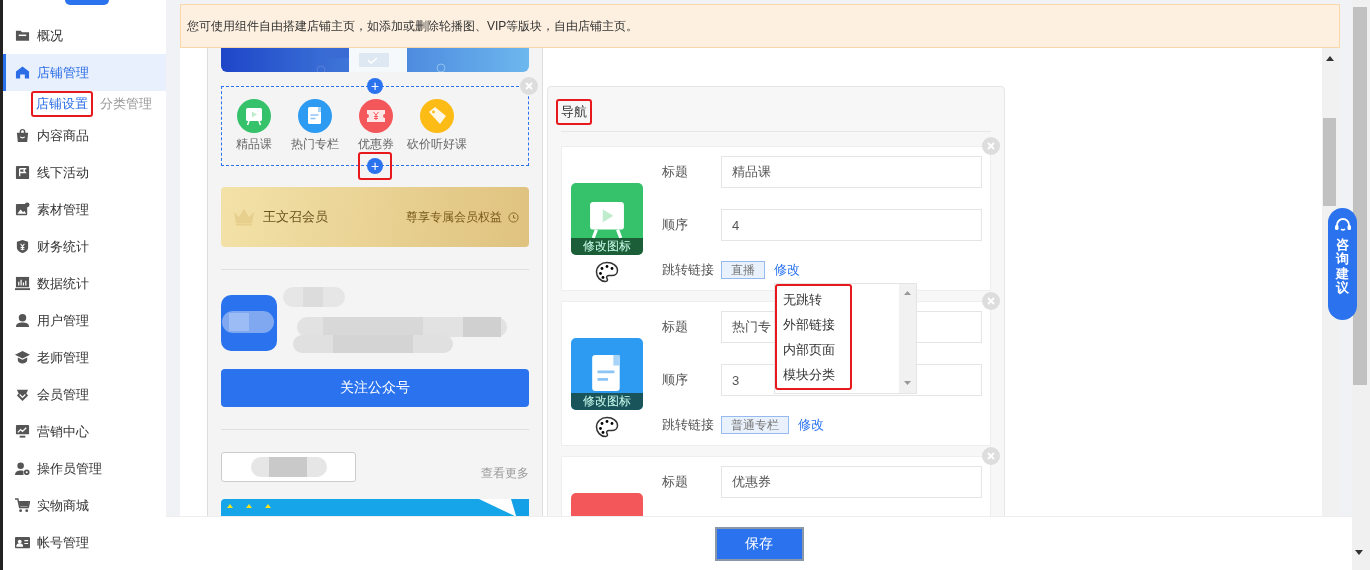  Describe the element at coordinates (1342, 226) in the screenshot. I see `headset-icon` at that location.